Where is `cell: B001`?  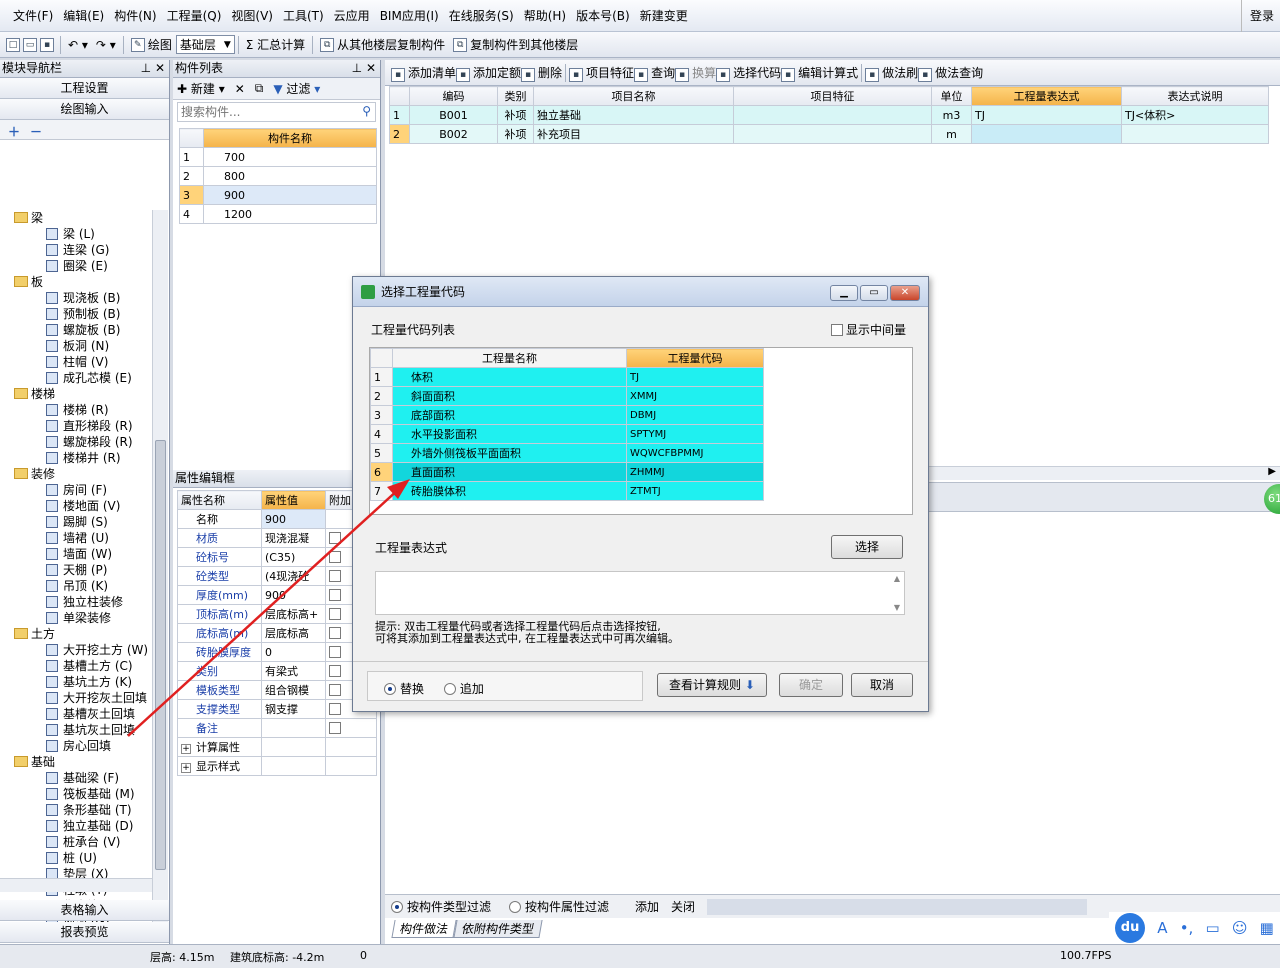
cell: B001 is located at coordinates (453, 115).